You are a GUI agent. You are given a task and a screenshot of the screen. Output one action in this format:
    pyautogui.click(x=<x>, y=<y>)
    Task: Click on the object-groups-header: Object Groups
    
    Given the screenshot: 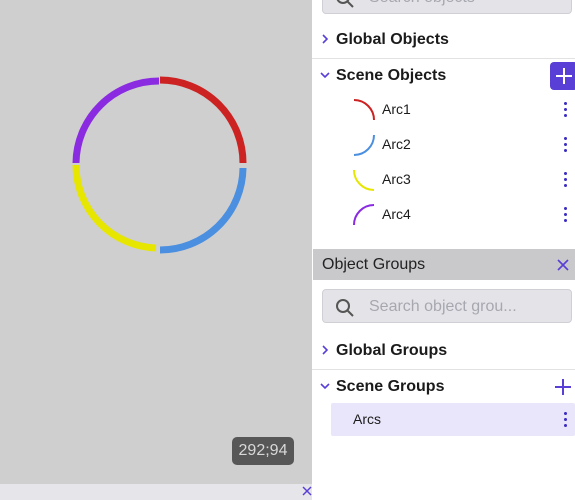 What is the action you would take?
    pyautogui.click(x=444, y=264)
    